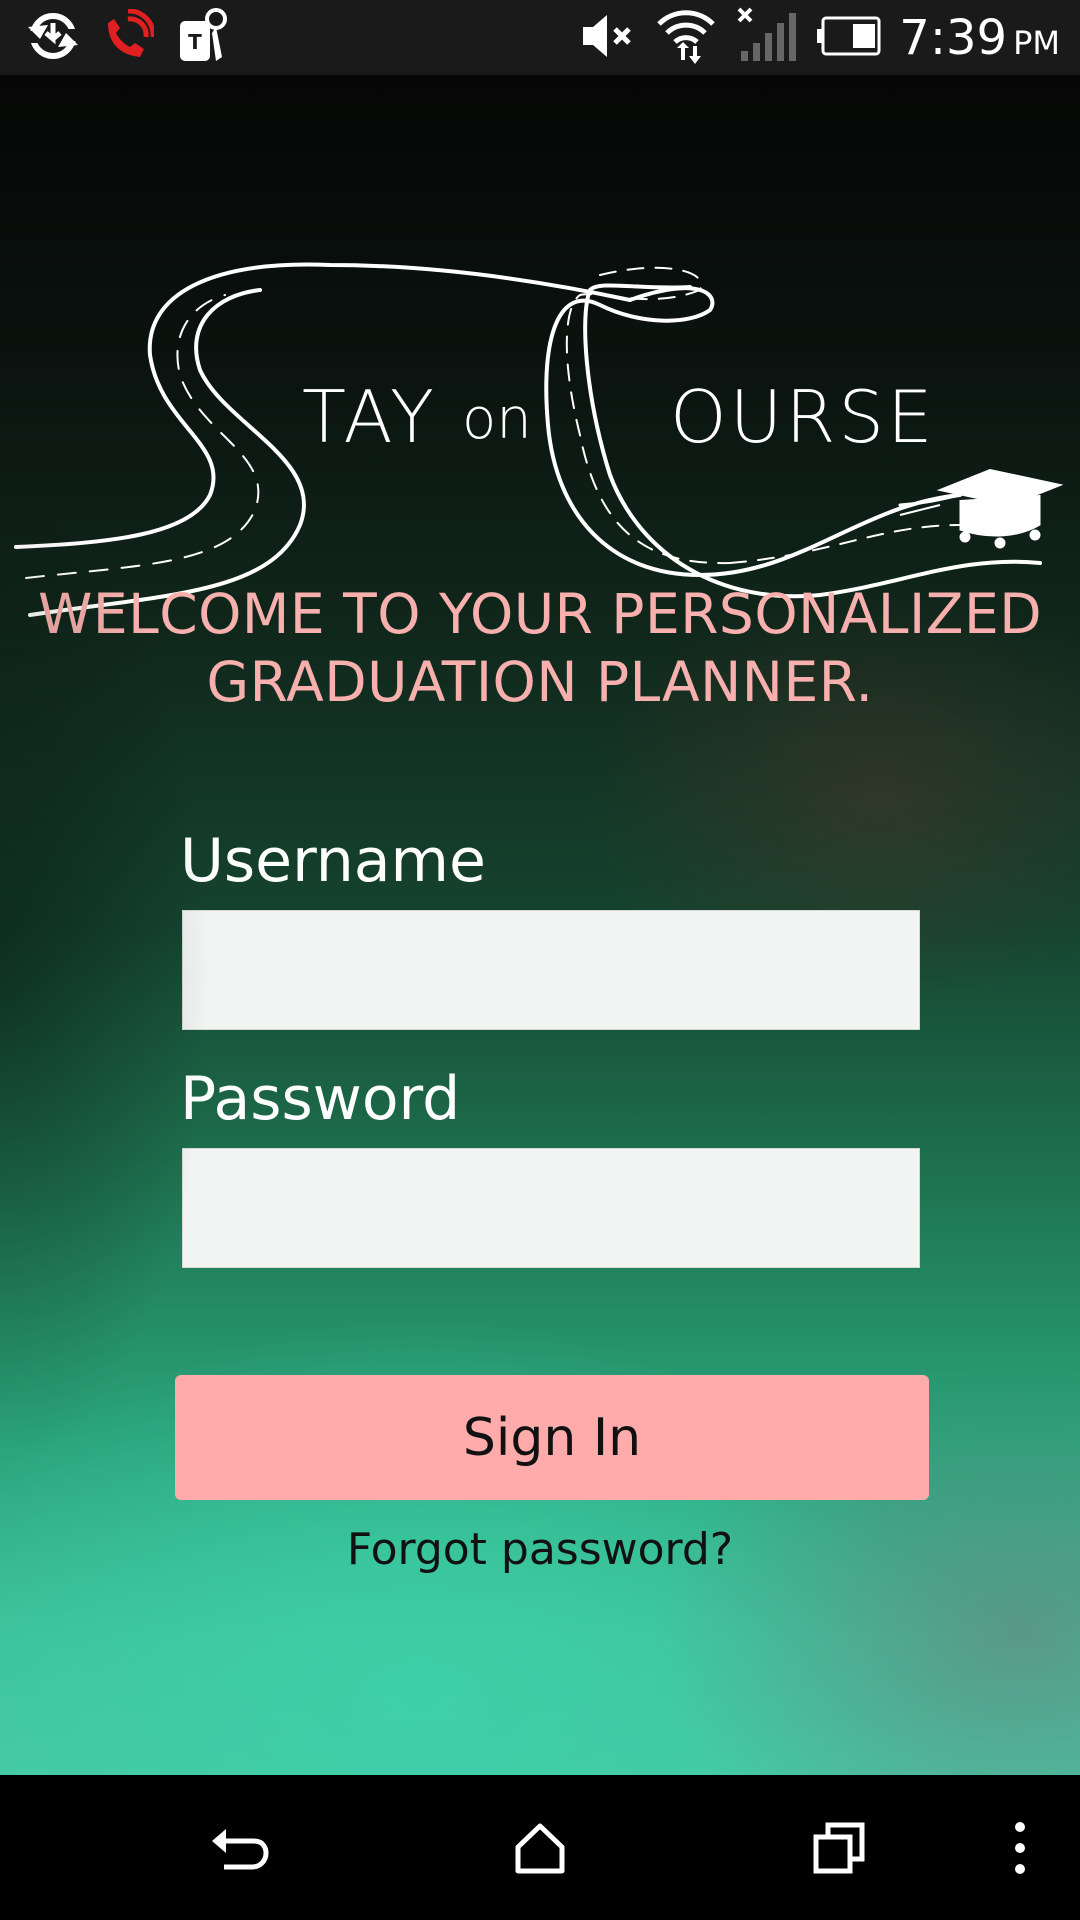  I want to click on status-bar-right: 7:39 PM, so click(819, 37).